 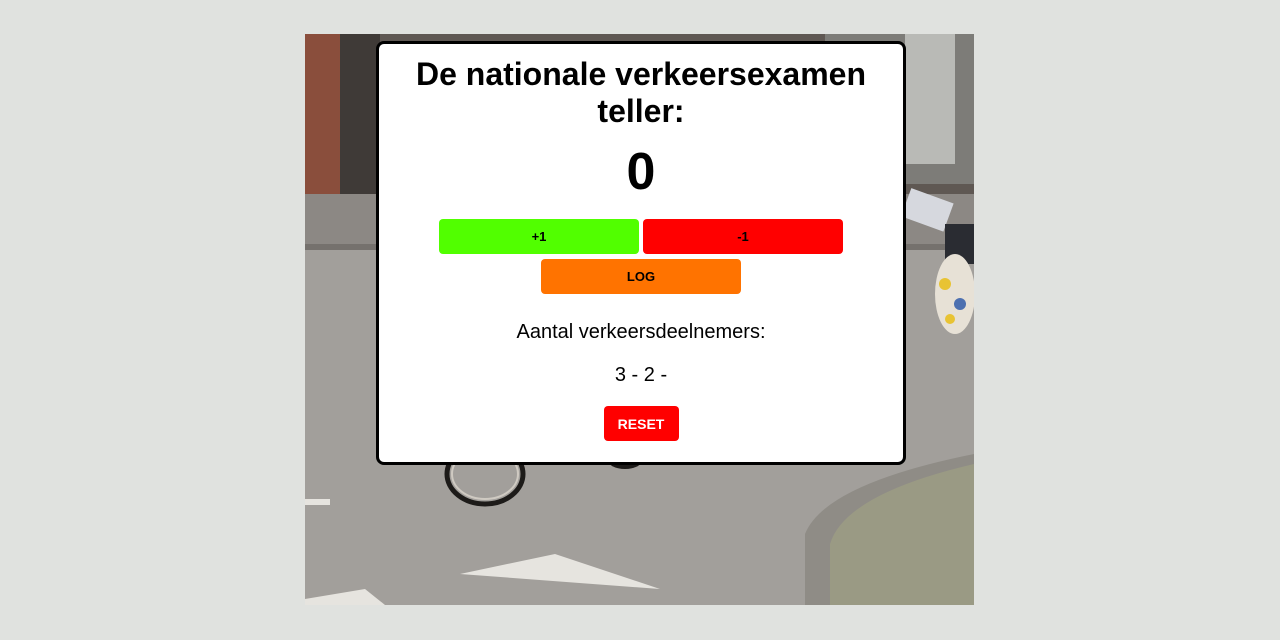 What do you see at coordinates (743, 236) in the screenshot?
I see `decrement-button: -1` at bounding box center [743, 236].